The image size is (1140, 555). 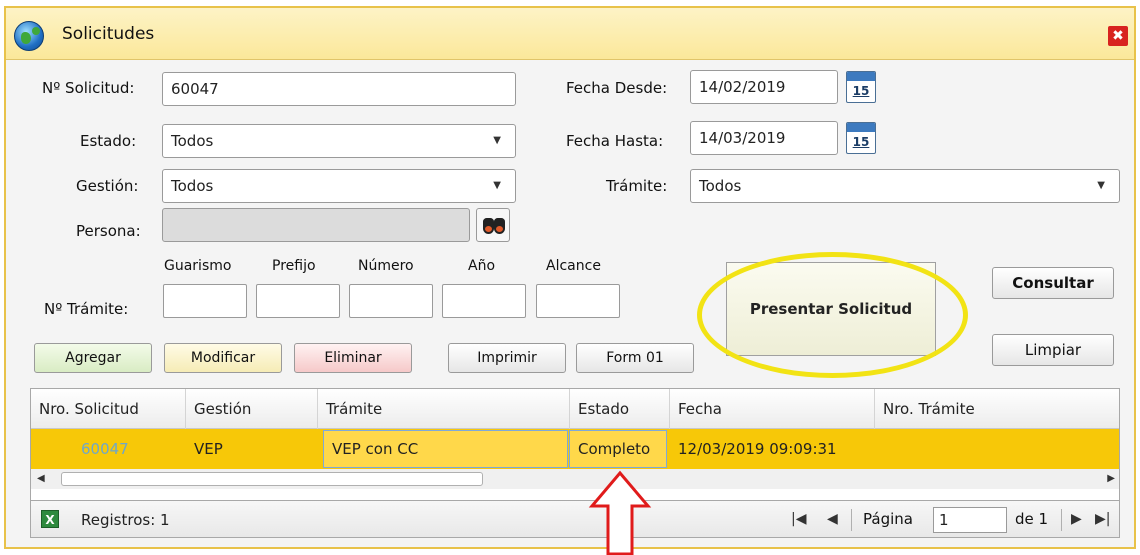 What do you see at coordinates (125, 520) in the screenshot?
I see `registros-count: Registros: 1` at bounding box center [125, 520].